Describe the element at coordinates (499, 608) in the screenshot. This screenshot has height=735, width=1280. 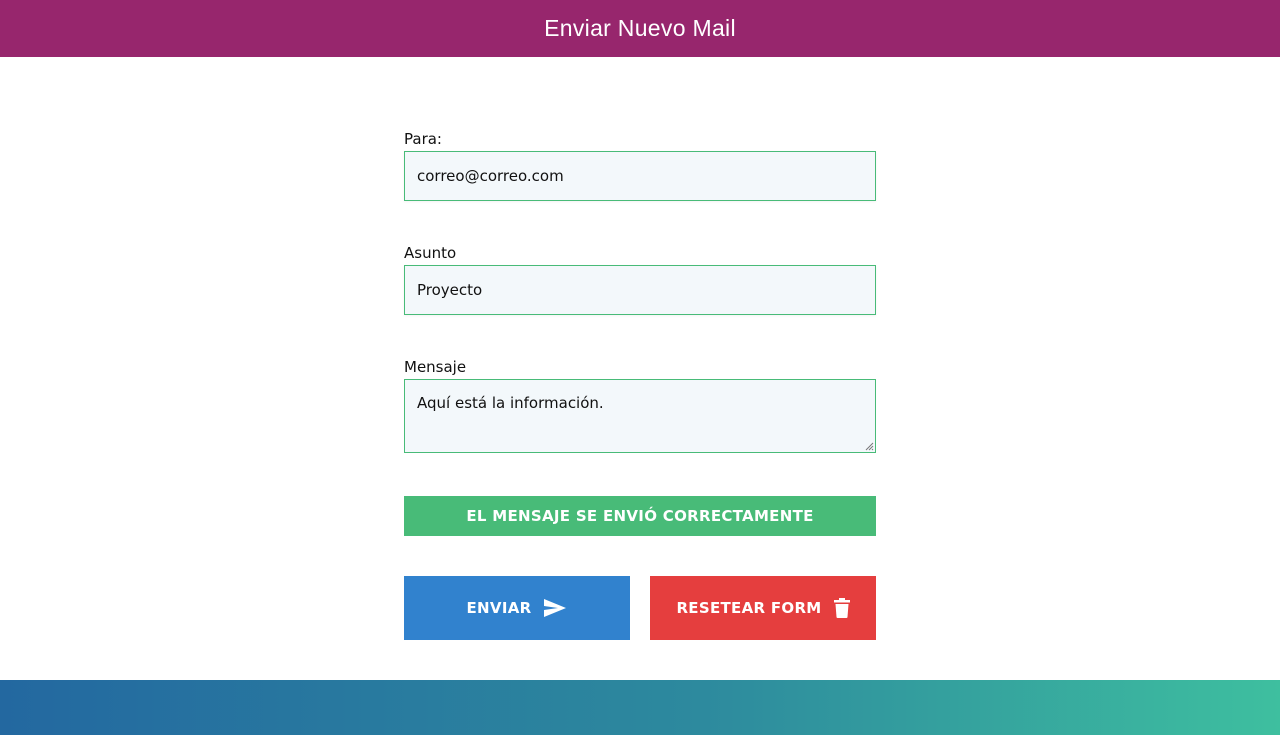
I see `send-button-label: ENVIAR` at that location.